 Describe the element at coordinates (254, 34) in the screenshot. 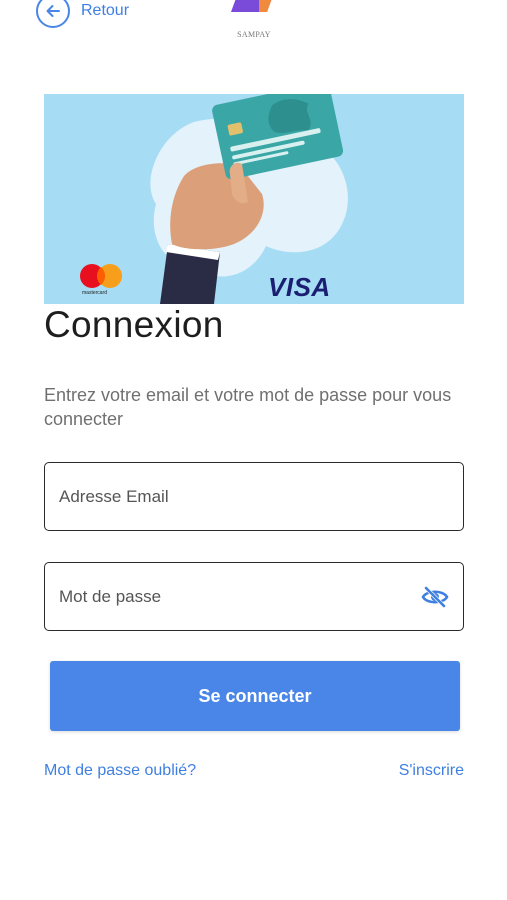

I see `brand-name: SAMPAY` at that location.